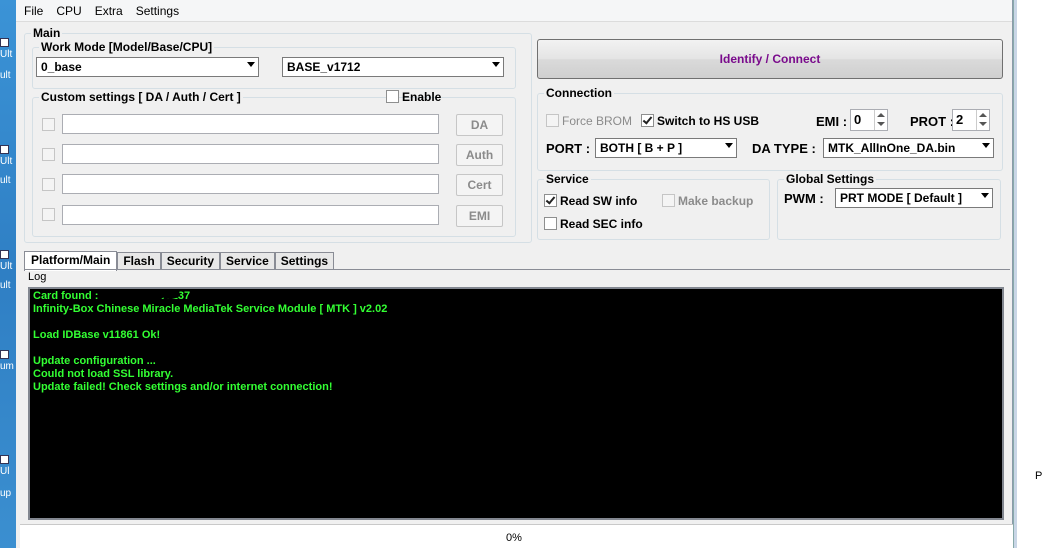  What do you see at coordinates (479, 125) in the screenshot?
I see `da-button: DA` at bounding box center [479, 125].